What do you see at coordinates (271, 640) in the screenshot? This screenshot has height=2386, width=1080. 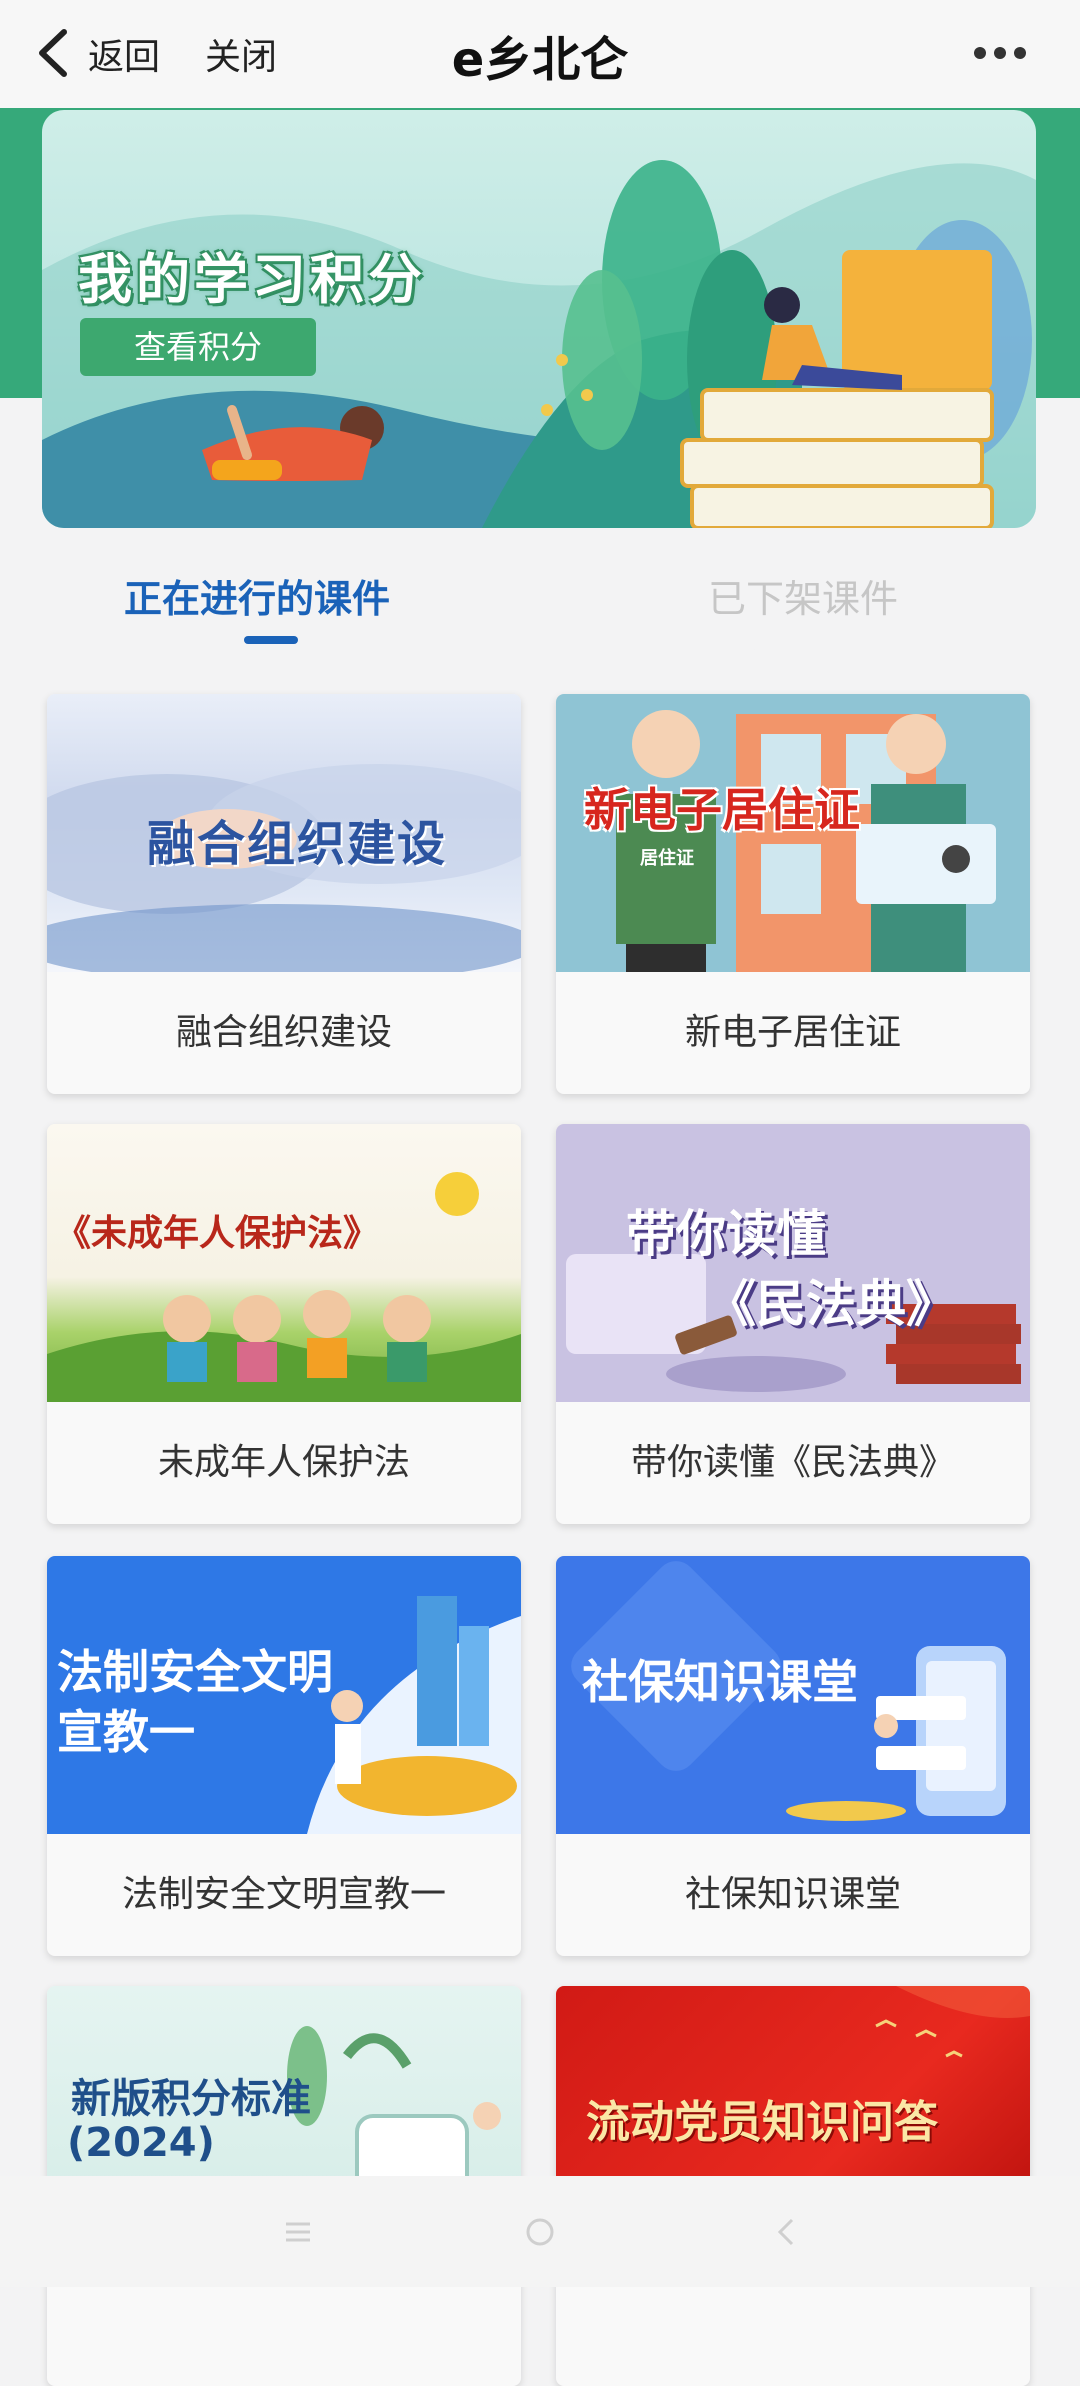 I see `active-tab-indicator` at bounding box center [271, 640].